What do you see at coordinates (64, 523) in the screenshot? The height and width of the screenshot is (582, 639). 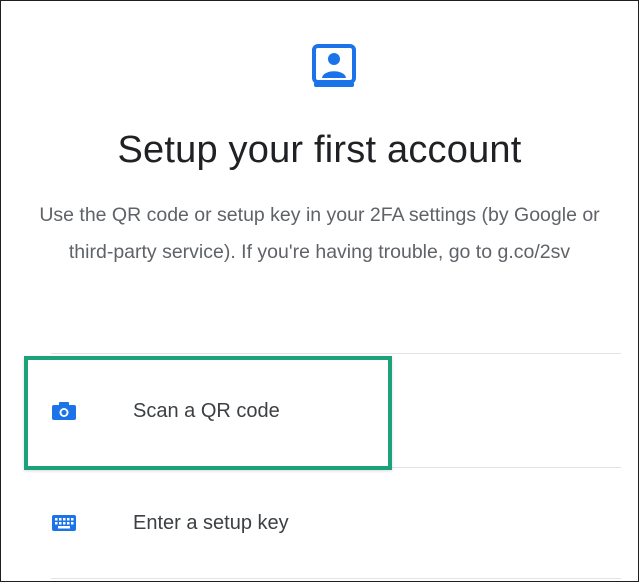 I see `keyboard-icon` at bounding box center [64, 523].